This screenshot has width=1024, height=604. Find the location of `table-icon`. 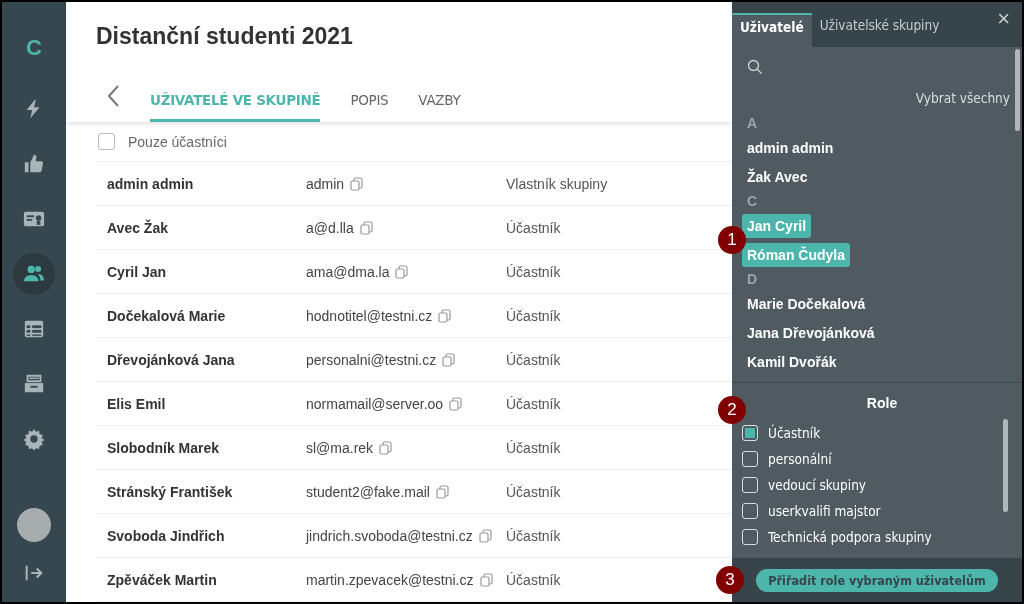

table-icon is located at coordinates (34, 329).